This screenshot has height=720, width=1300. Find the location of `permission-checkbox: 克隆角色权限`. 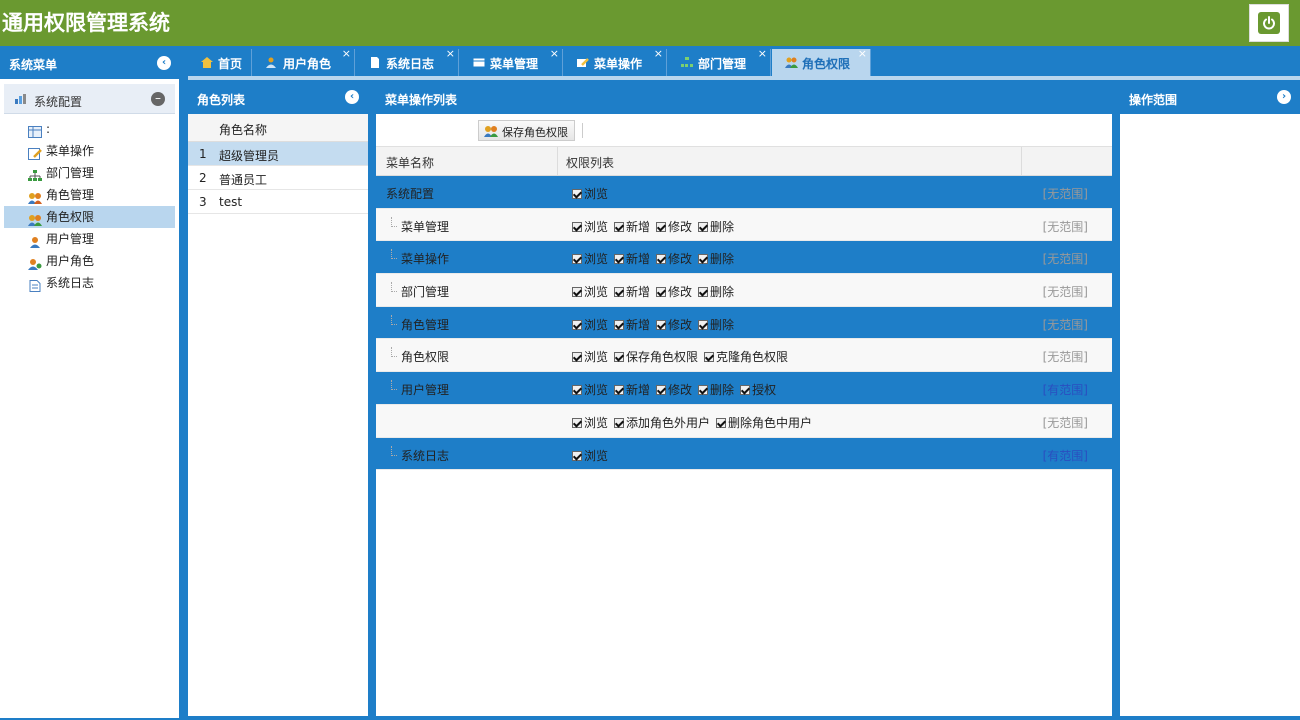

permission-checkbox: 克隆角色权限 is located at coordinates (746, 357).